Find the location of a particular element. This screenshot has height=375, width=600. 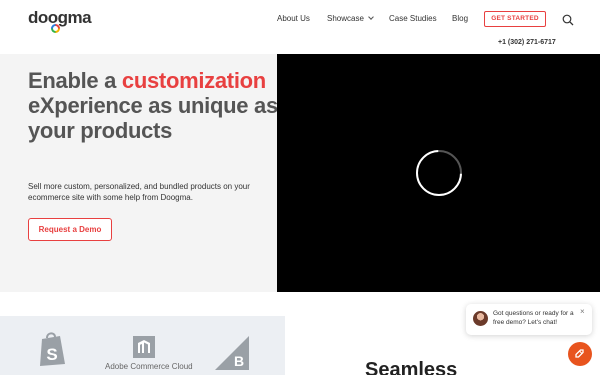

headline-accent: customization is located at coordinates (193, 80).